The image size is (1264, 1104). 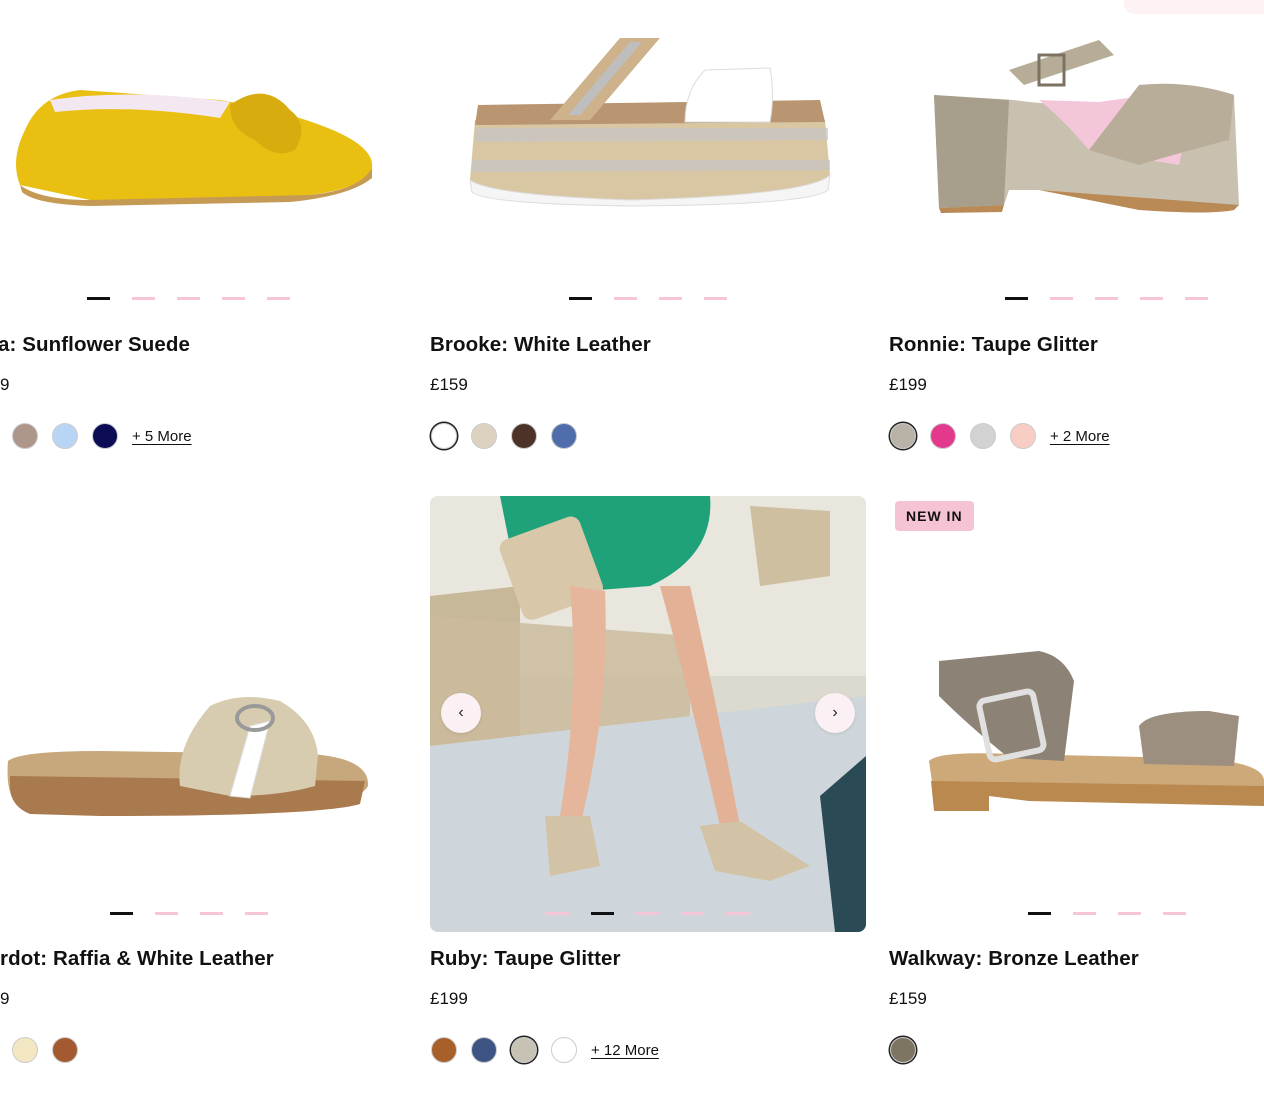 I want to click on new-in-badge: NEW IN, so click(x=934, y=516).